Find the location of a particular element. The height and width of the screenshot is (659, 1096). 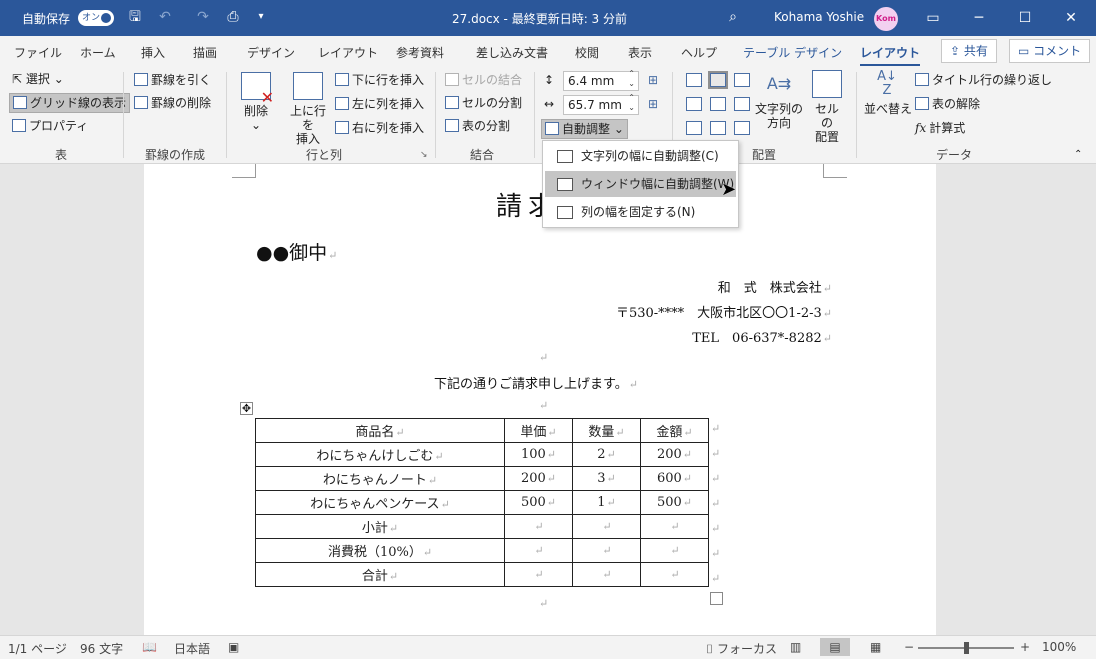

table-cell: 1↵ is located at coordinates (606, 502).